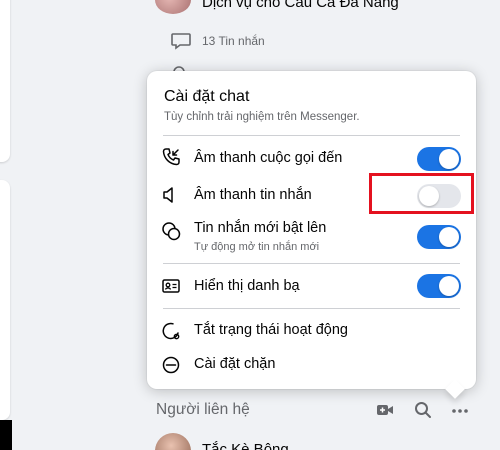 Image resolution: width=500 pixels, height=450 pixels. I want to click on chat-bubbles-icon, so click(171, 231).